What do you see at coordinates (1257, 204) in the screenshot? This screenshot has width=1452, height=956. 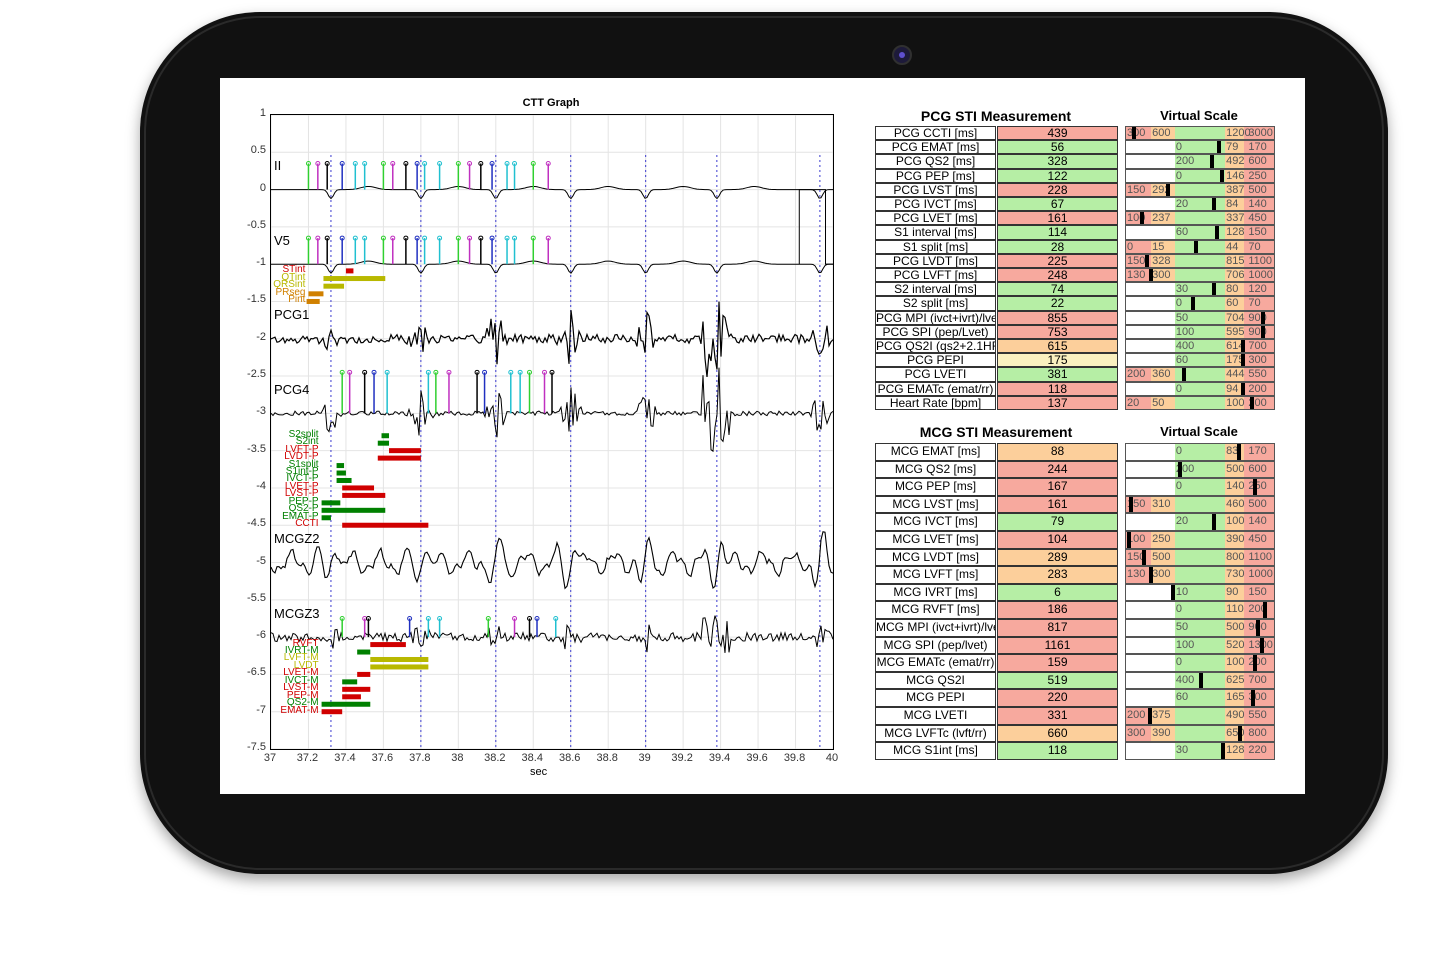 I see `scale-label: 140` at bounding box center [1257, 204].